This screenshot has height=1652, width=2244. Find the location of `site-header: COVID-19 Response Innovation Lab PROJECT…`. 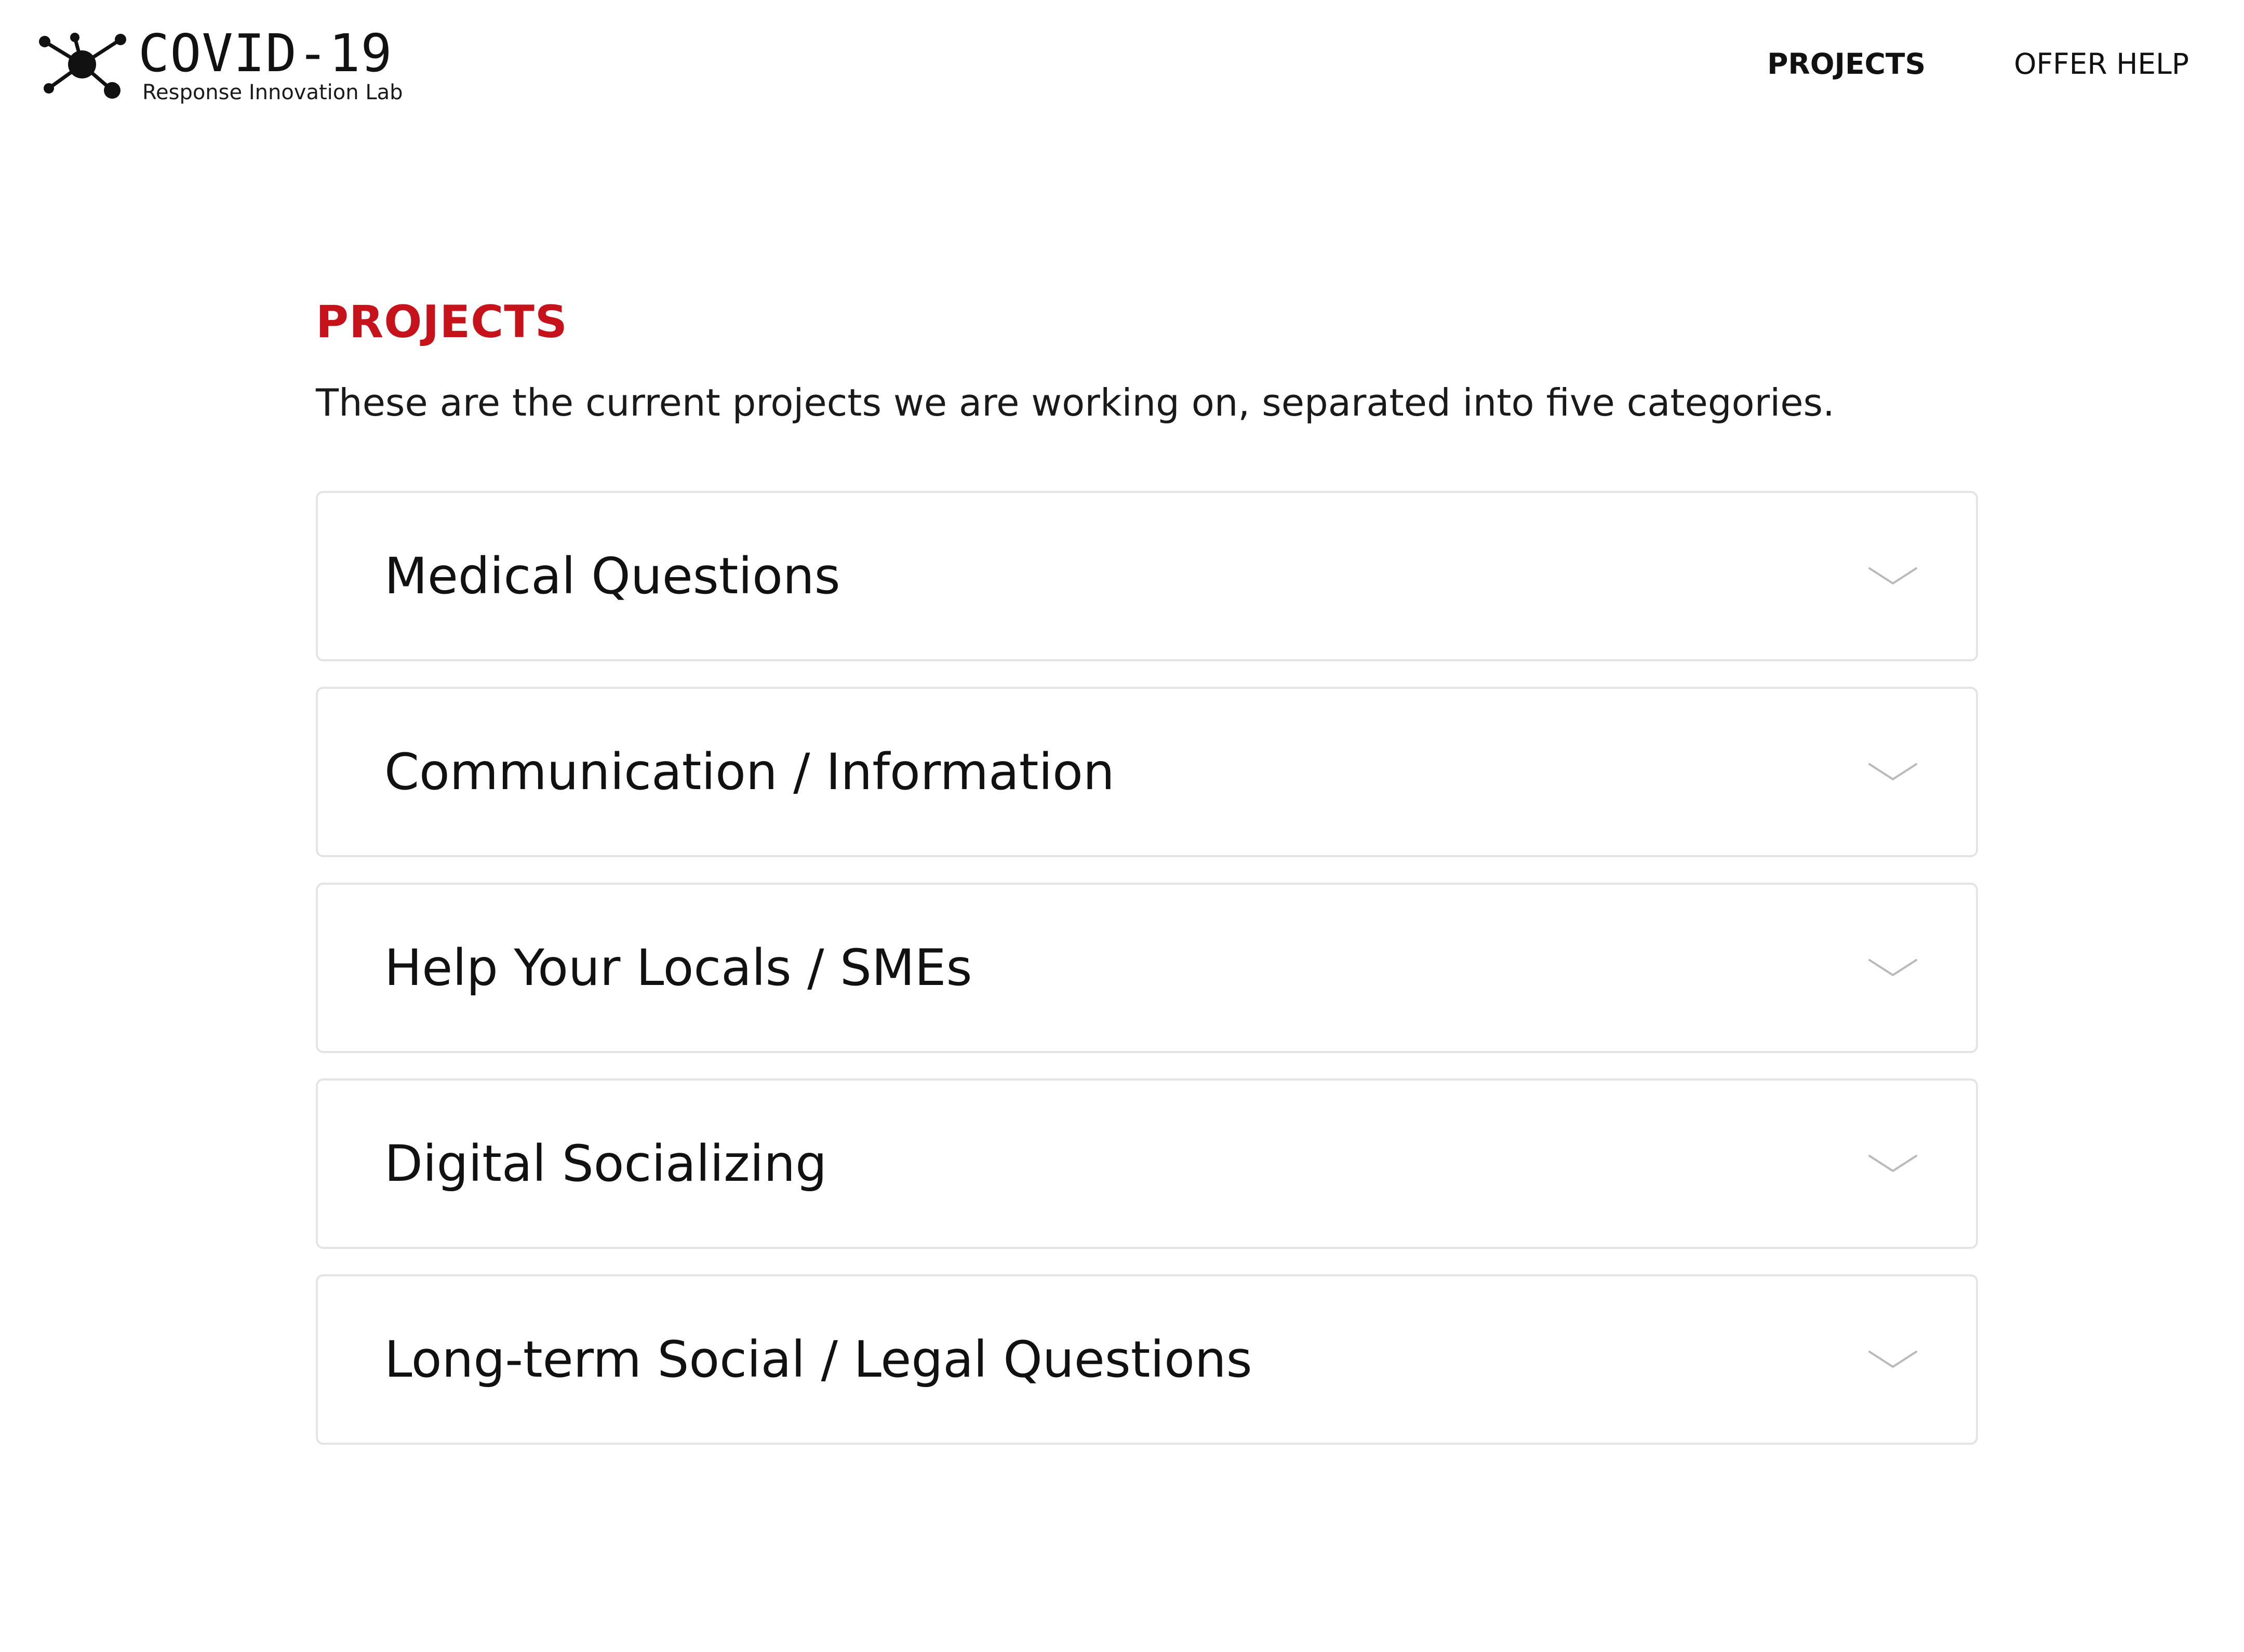

site-header: COVID-19 Response Innovation Lab PROJECT… is located at coordinates (1122, 63).